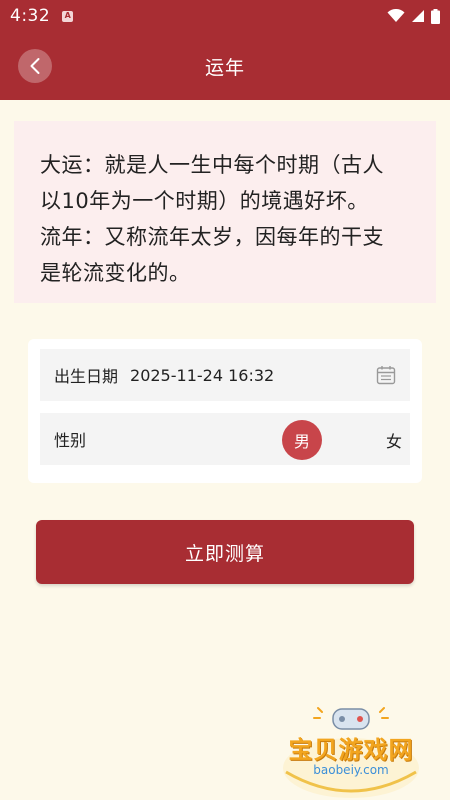 The height and width of the screenshot is (800, 450). I want to click on notification-icon: A, so click(68, 16).